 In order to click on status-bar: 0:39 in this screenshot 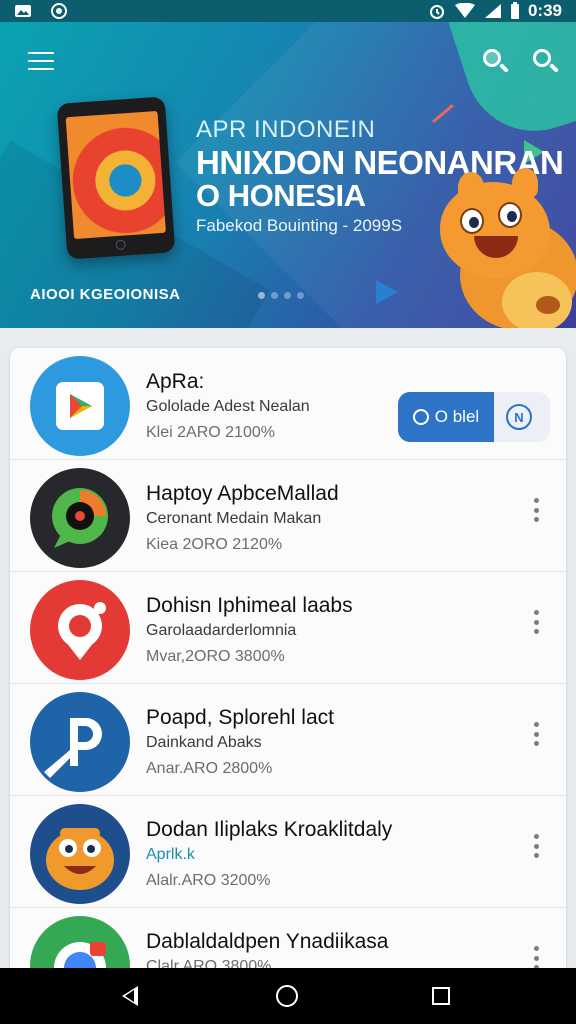, I will do `click(288, 11)`.